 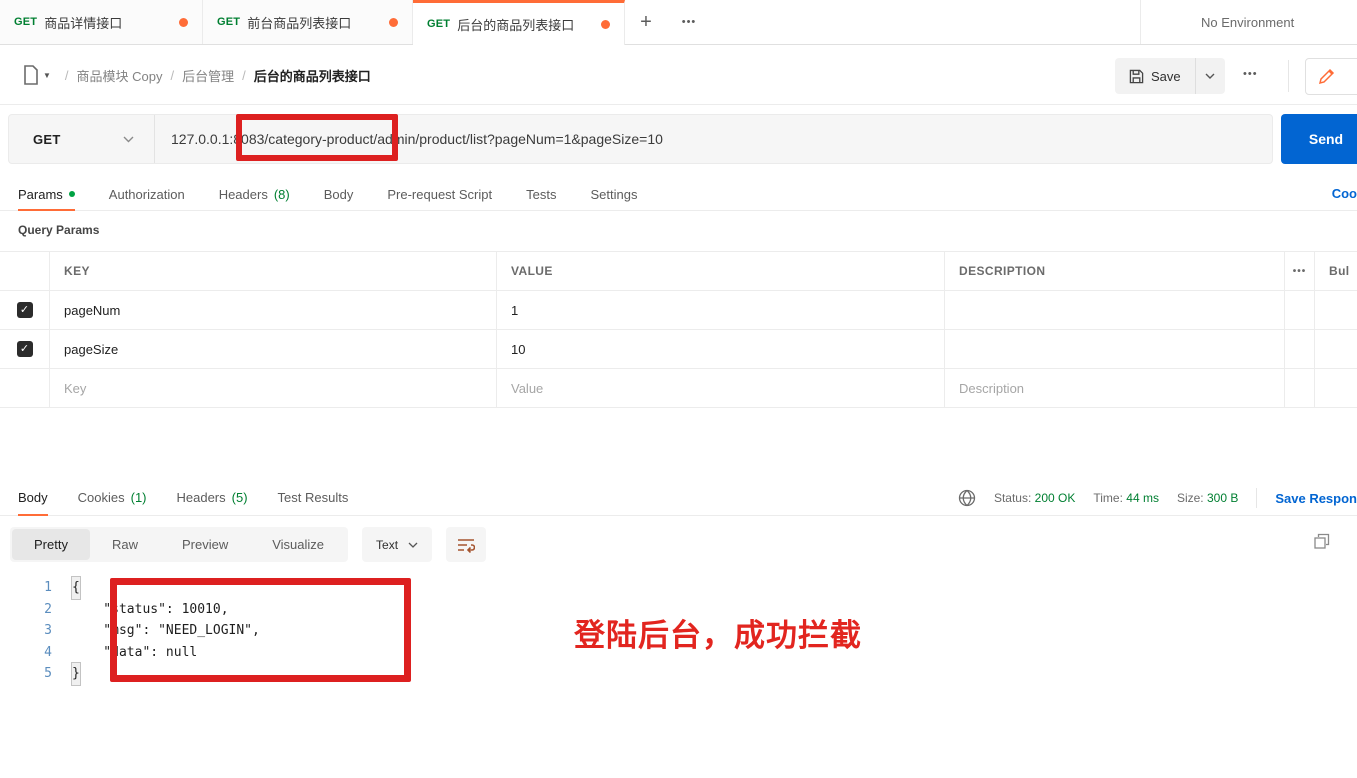 I want to click on params-more-actions-icon: •••, so click(x=1300, y=271).